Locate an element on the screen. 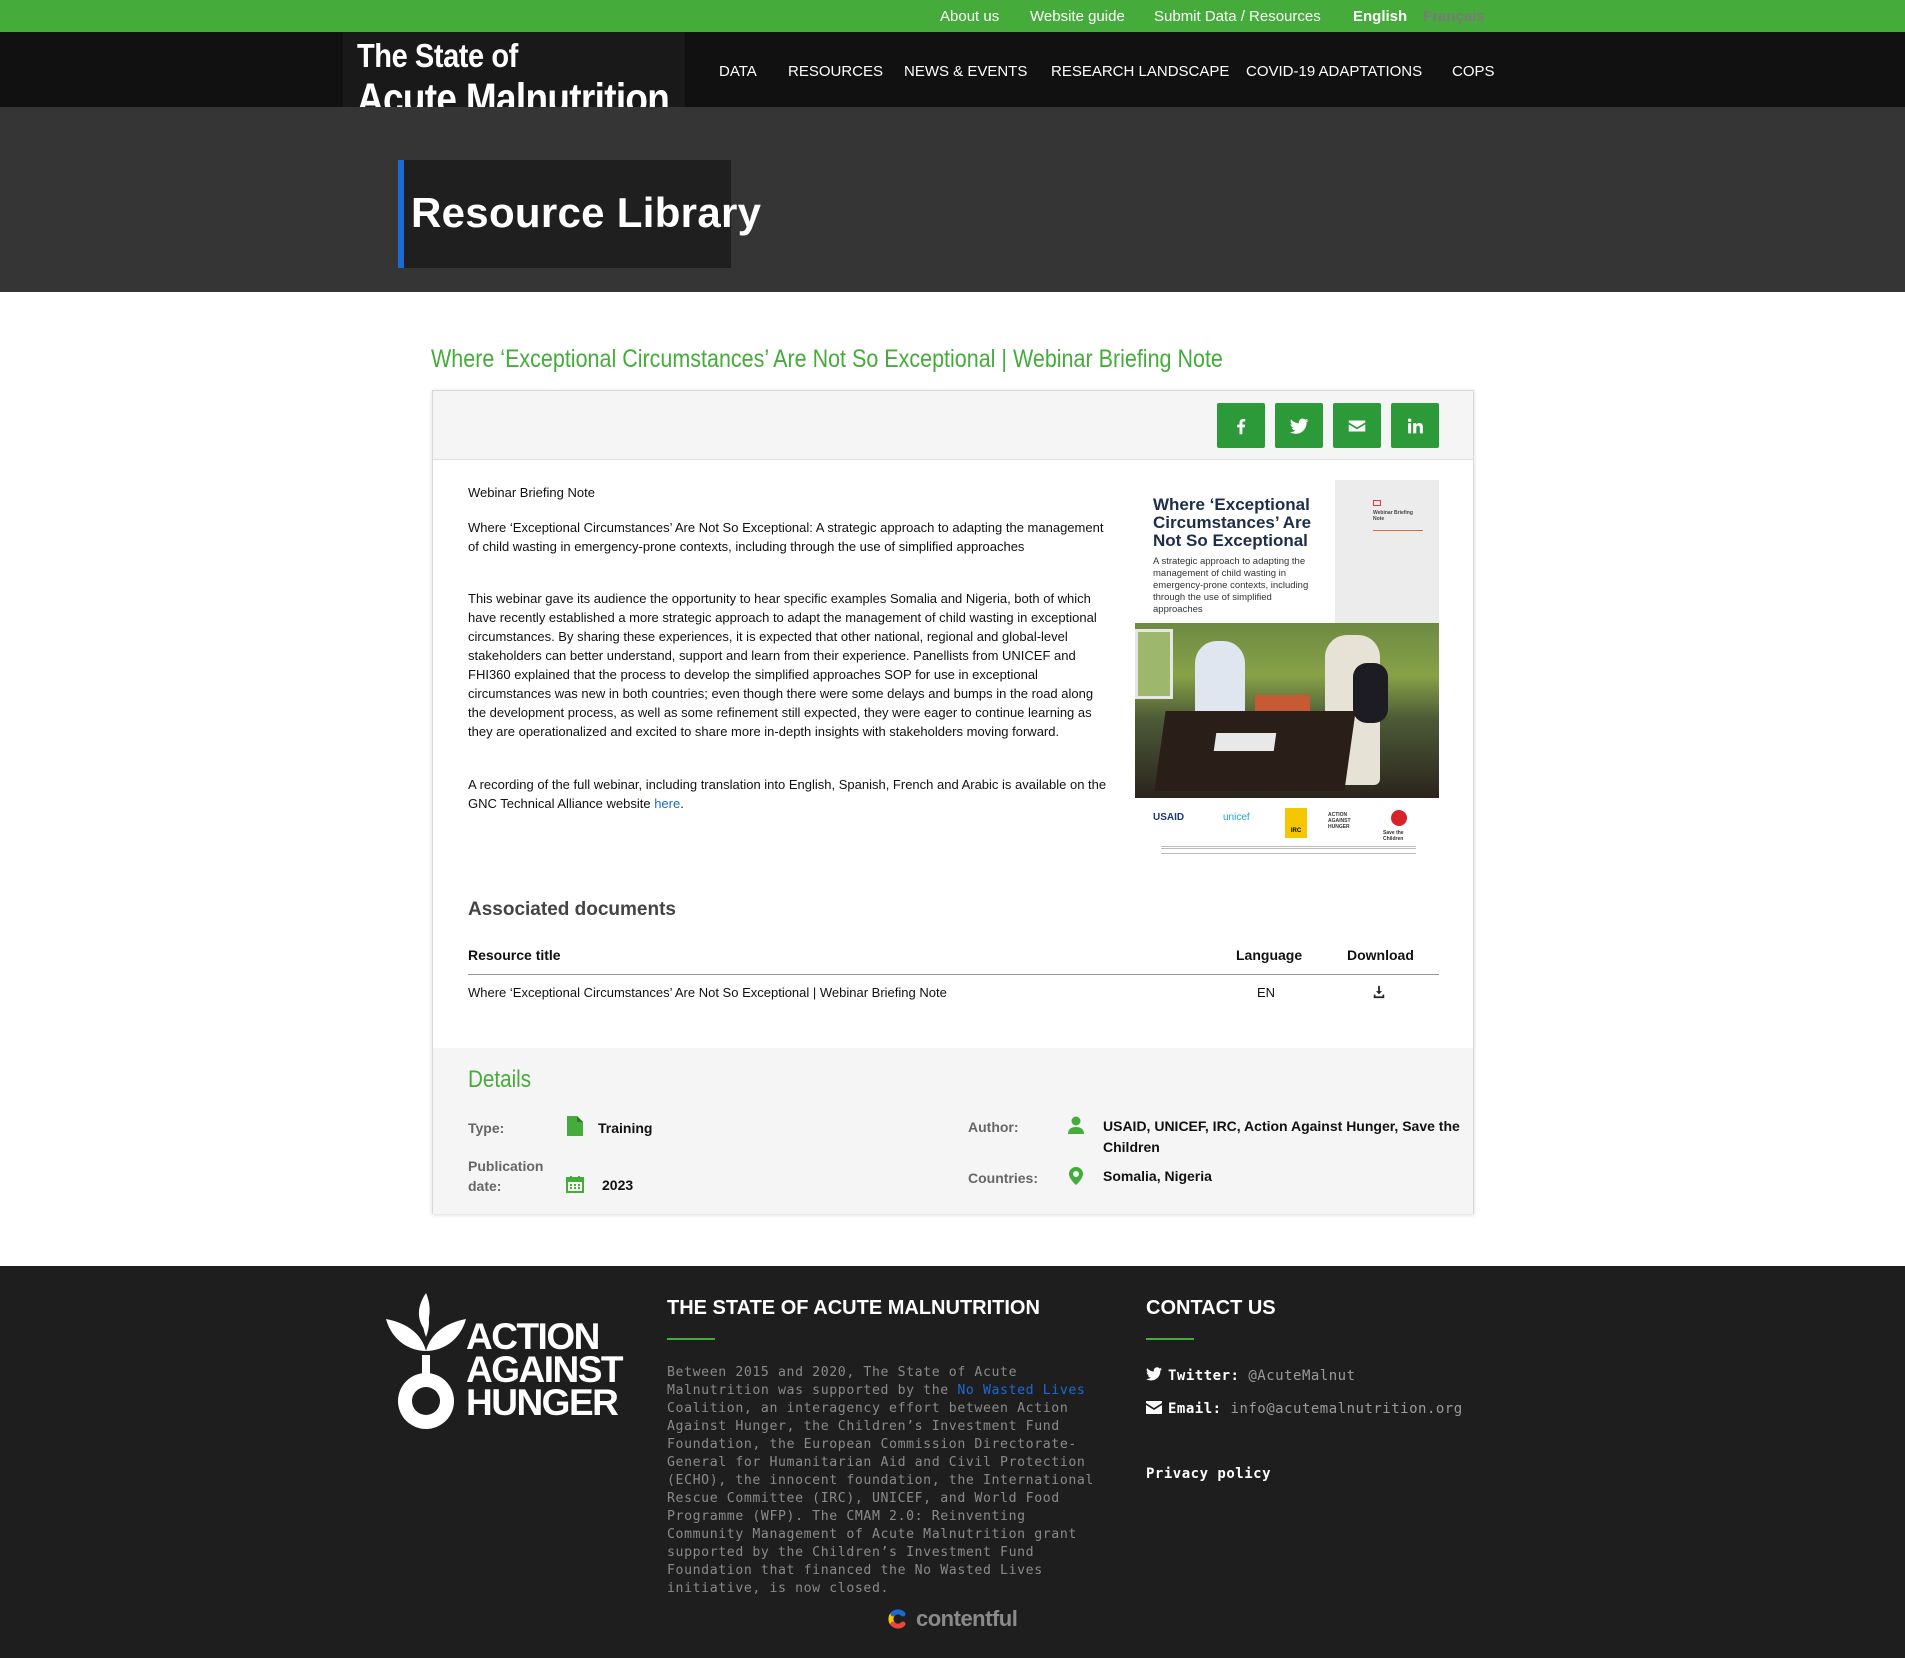 This screenshot has width=1905, height=1658. column-download: Download is located at coordinates (1380, 955).